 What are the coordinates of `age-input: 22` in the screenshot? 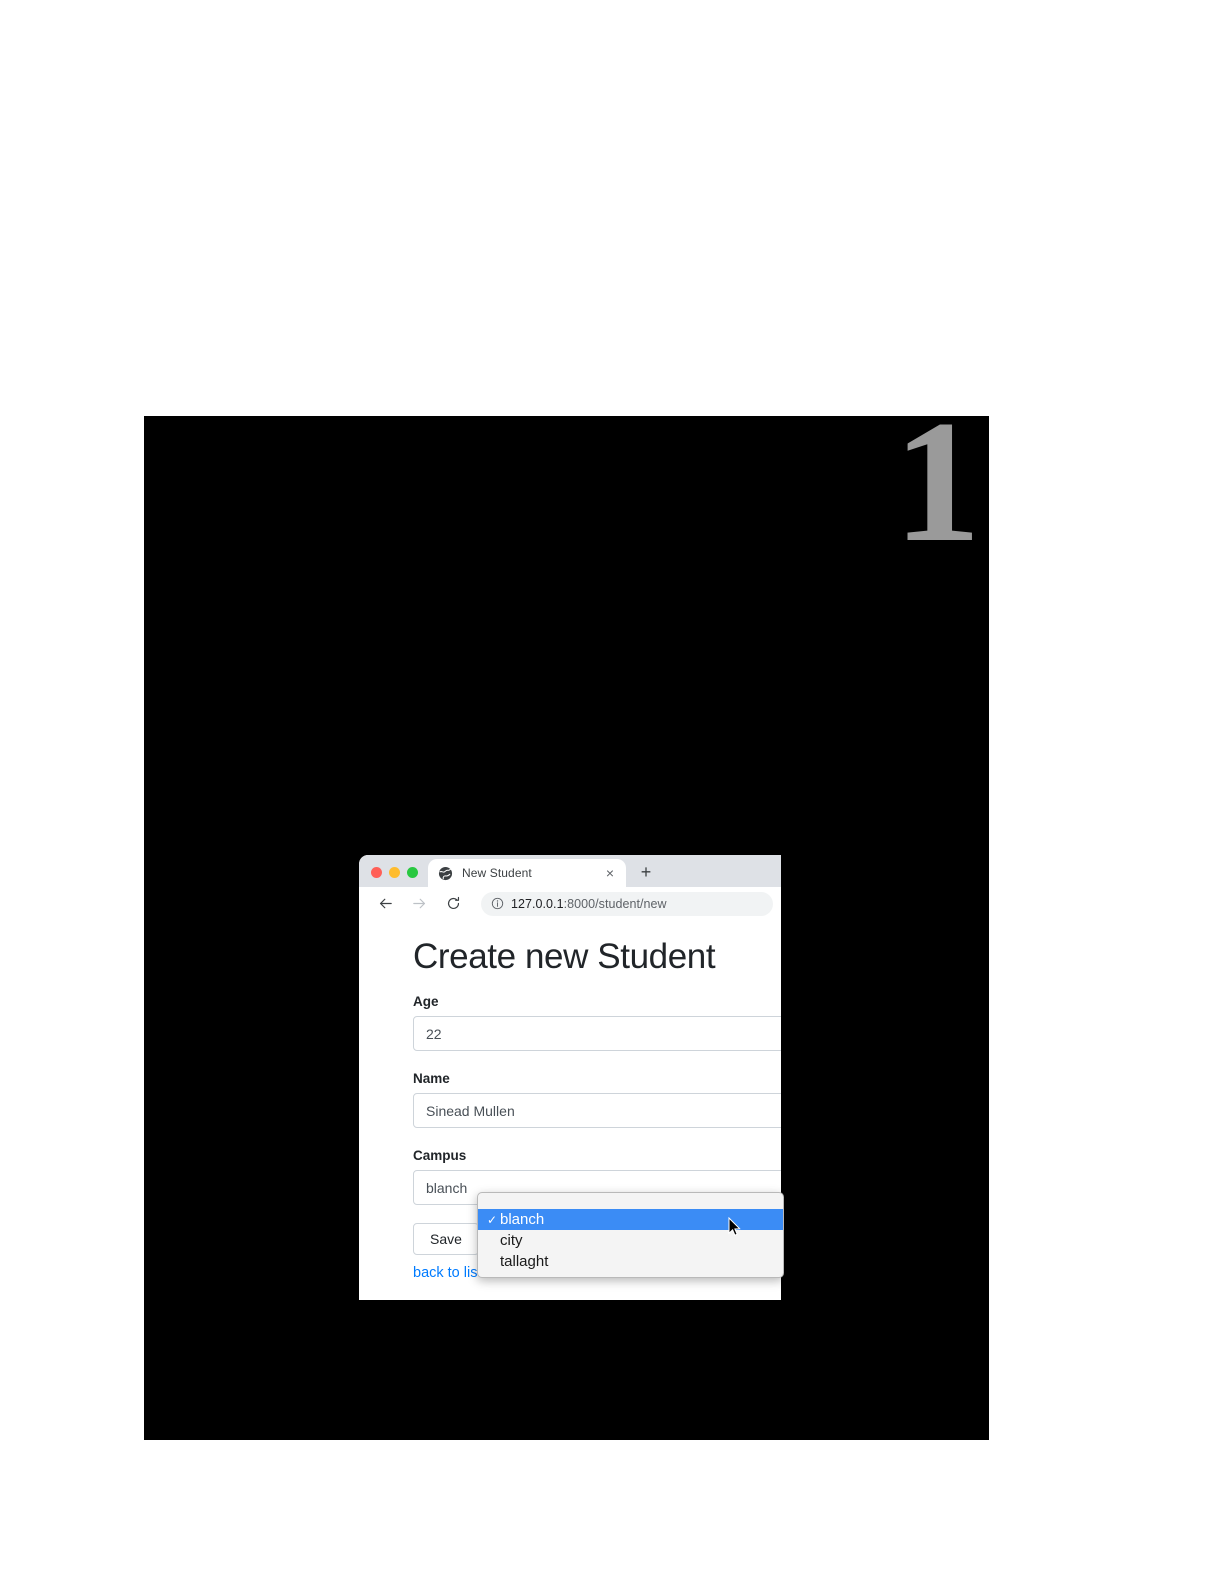 It's located at (597, 1033).